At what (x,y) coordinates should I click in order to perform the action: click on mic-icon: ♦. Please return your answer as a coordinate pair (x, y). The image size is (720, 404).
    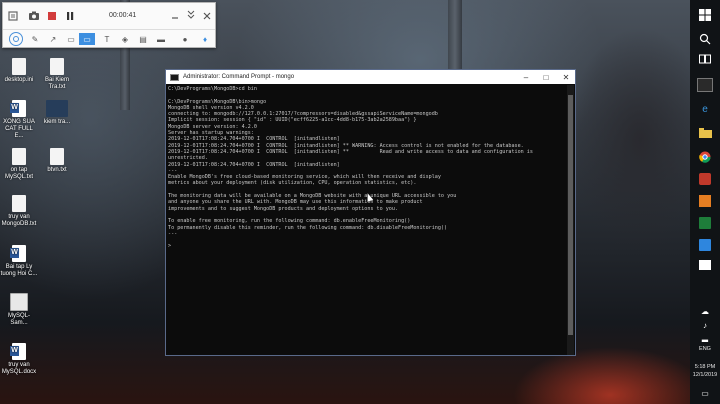
    Looking at the image, I should click on (205, 39).